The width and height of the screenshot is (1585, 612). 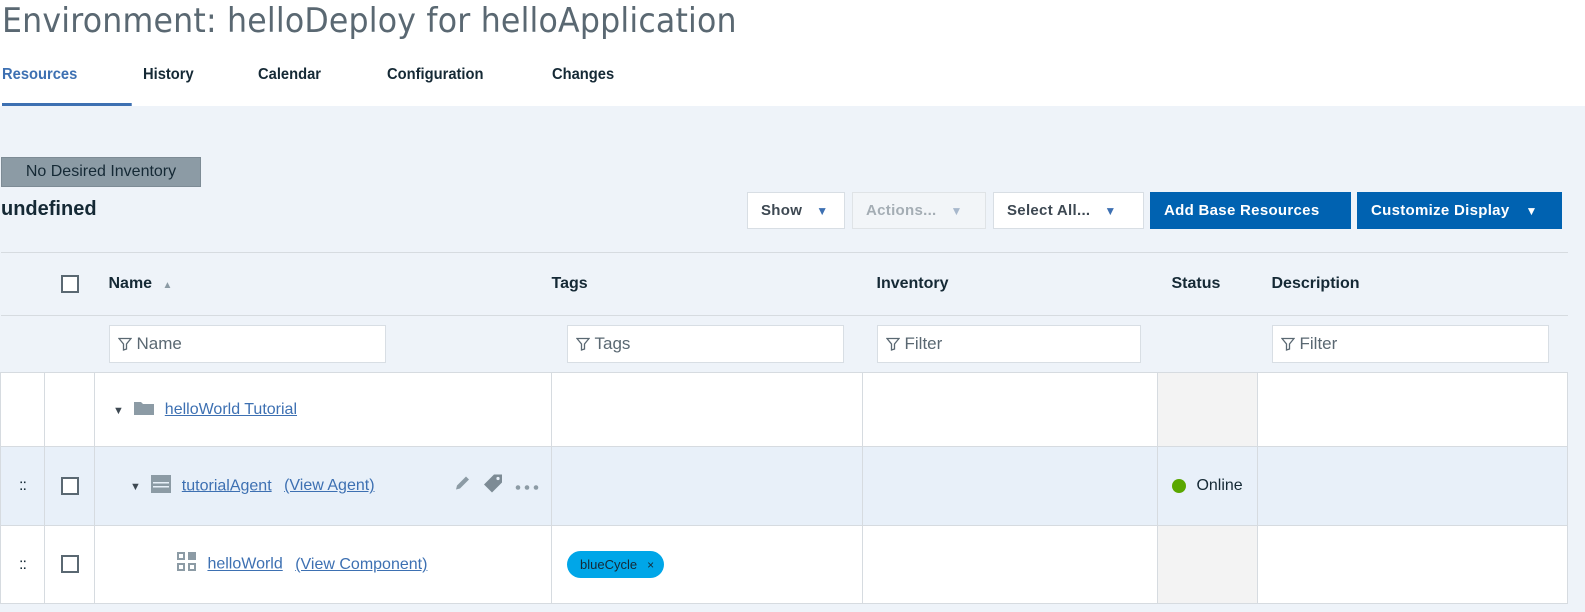 I want to click on status-cell: Online, so click(x=1207, y=486).